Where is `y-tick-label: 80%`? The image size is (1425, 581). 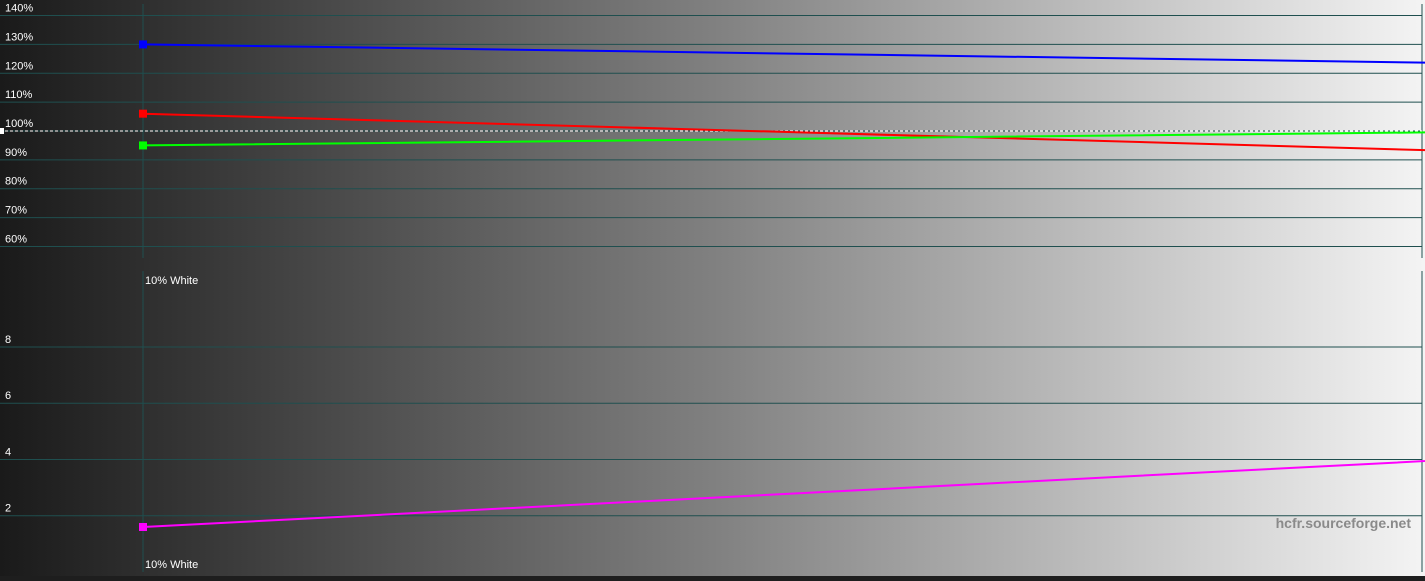
y-tick-label: 80% is located at coordinates (16, 182).